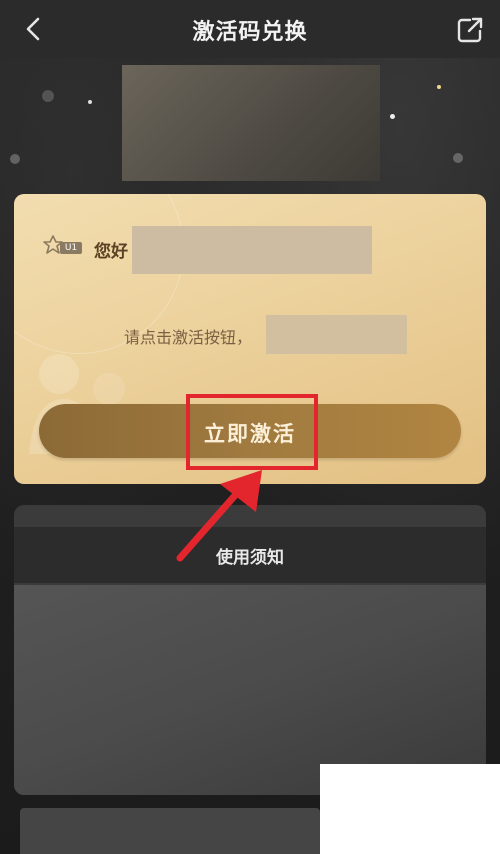 The image size is (500, 854). What do you see at coordinates (71, 248) in the screenshot?
I see `level-badge: U1` at bounding box center [71, 248].